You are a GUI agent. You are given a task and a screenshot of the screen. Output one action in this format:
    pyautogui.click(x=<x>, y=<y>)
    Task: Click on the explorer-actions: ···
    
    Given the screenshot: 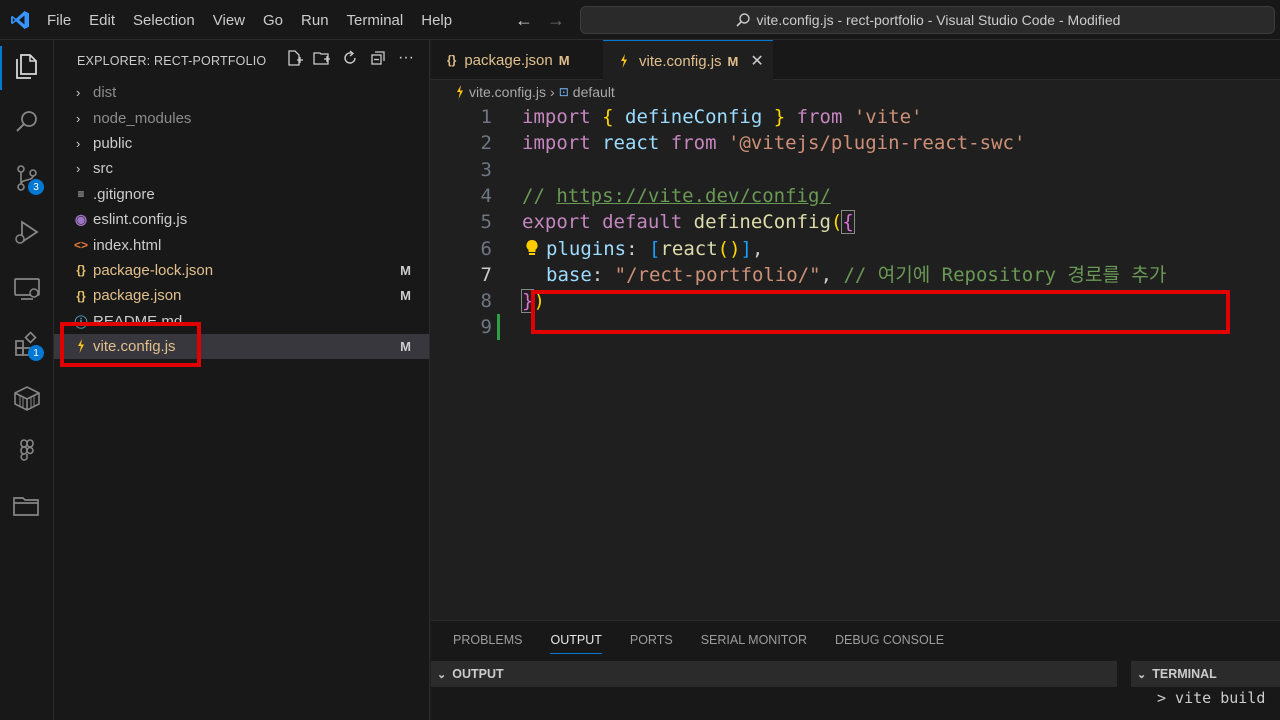 What is the action you would take?
    pyautogui.click(x=350, y=58)
    